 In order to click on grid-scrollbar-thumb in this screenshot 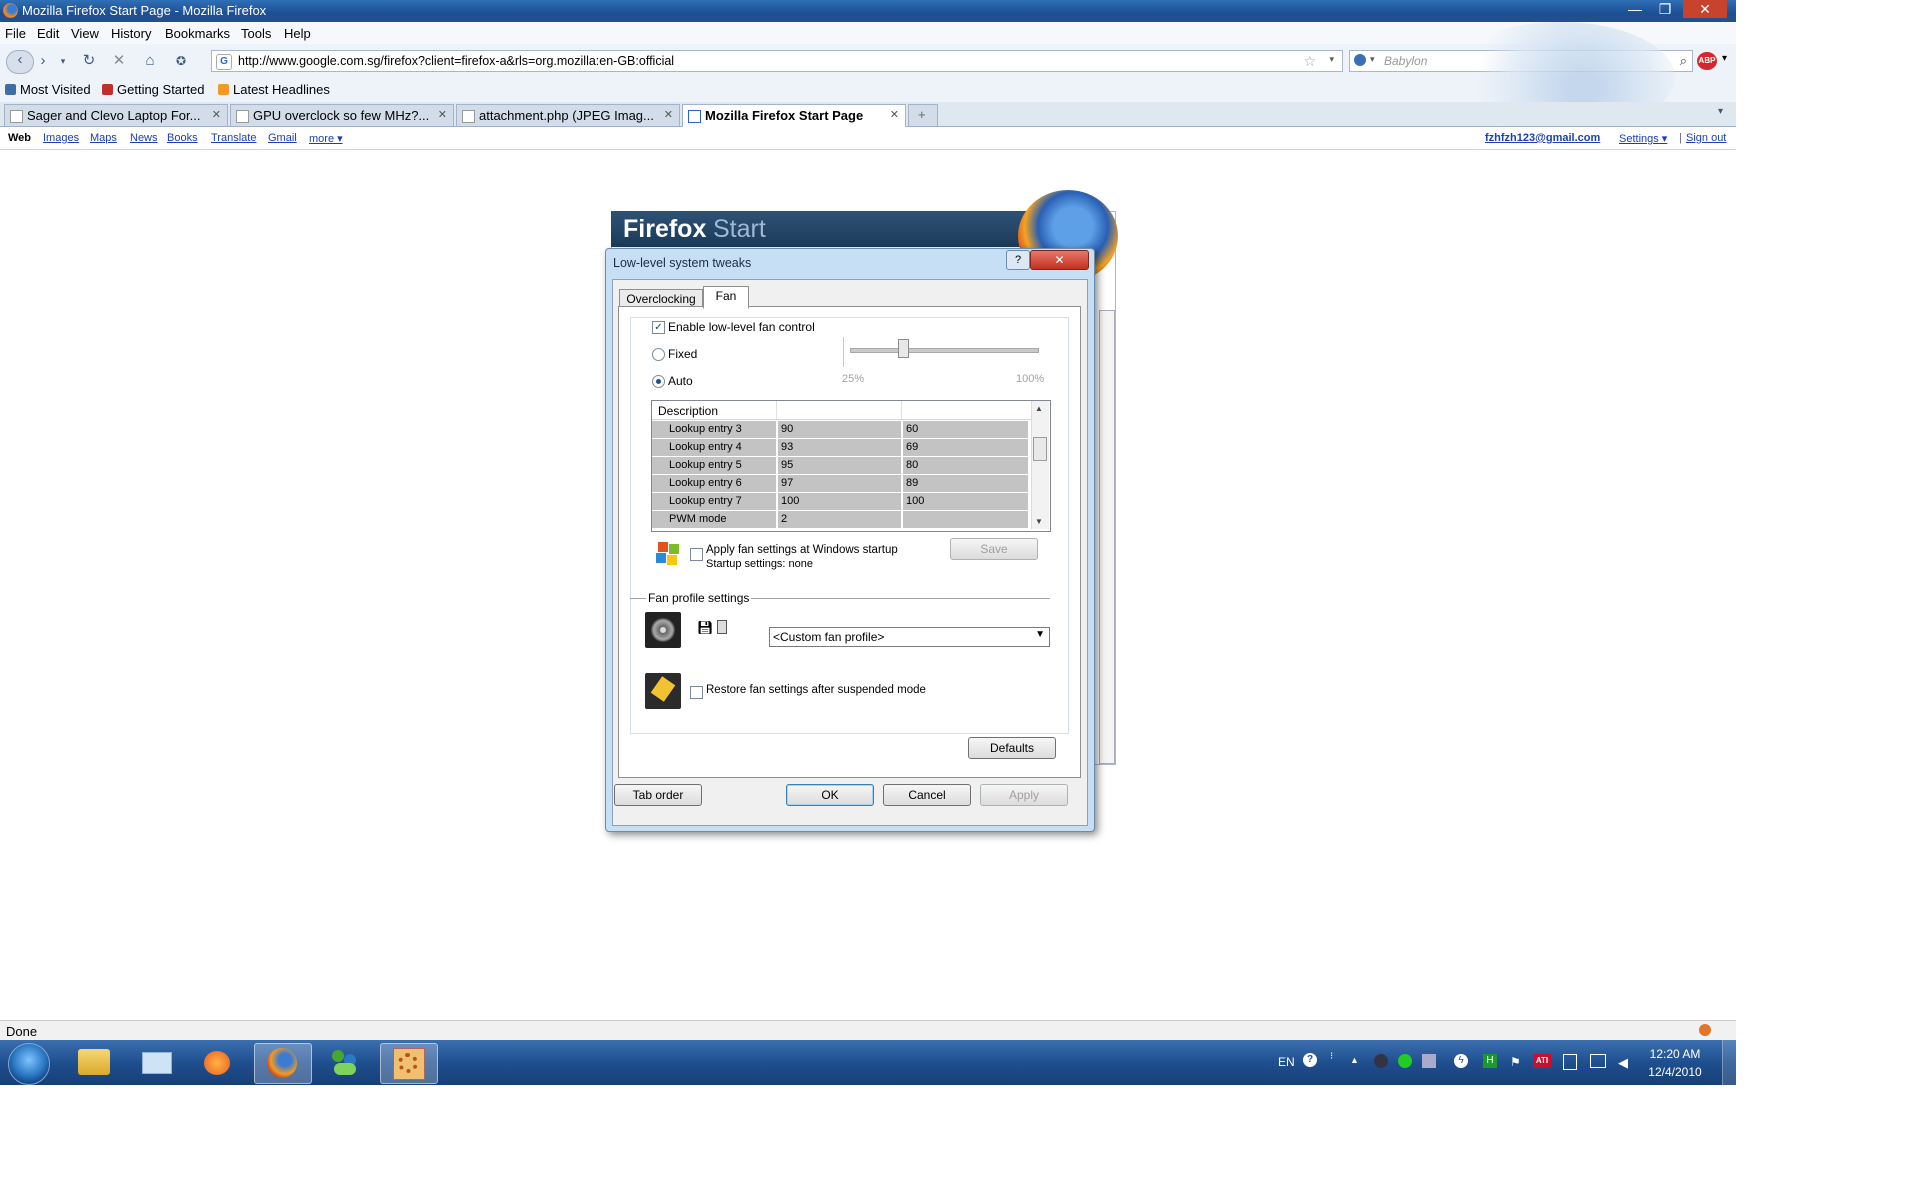, I will do `click(1040, 449)`.